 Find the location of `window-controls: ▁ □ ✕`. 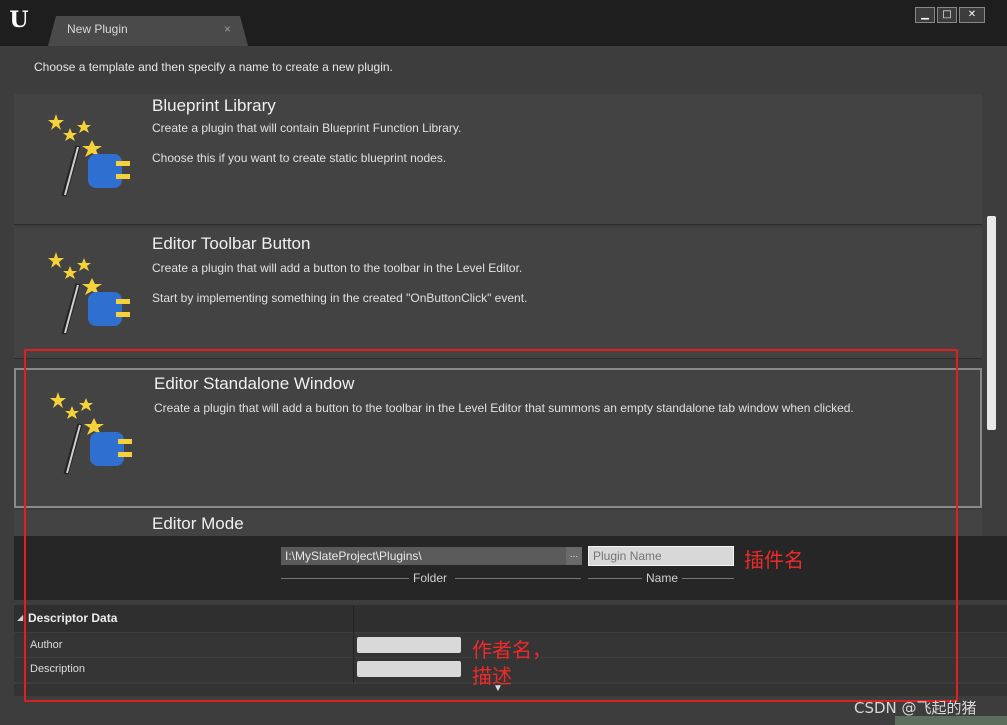

window-controls: ▁ □ ✕ is located at coordinates (950, 15).